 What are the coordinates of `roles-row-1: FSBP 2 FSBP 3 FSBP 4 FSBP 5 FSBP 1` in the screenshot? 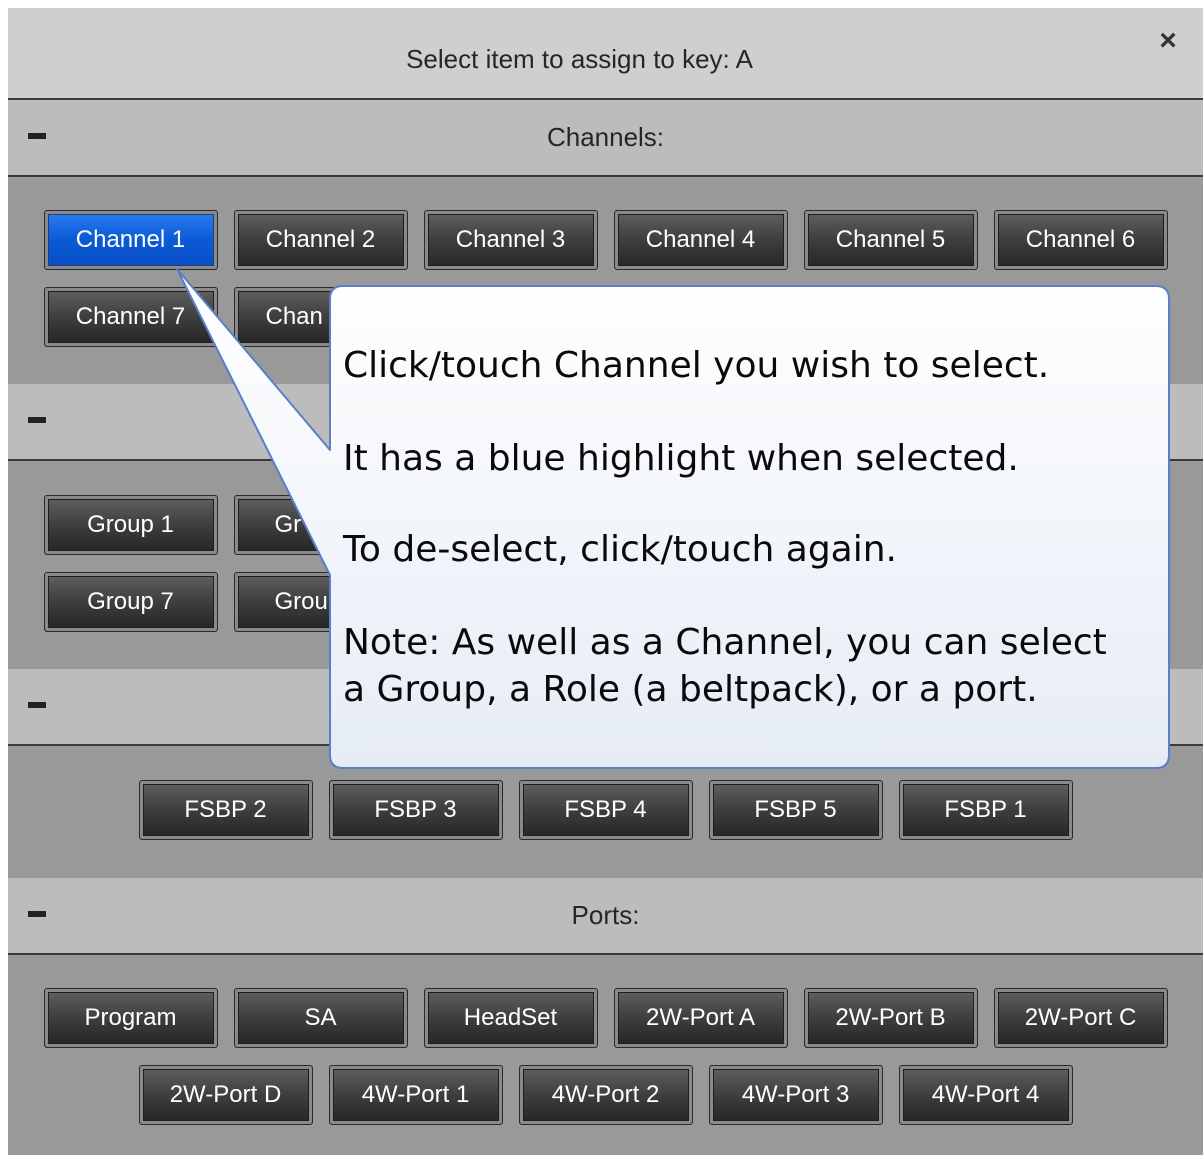 It's located at (605, 810).